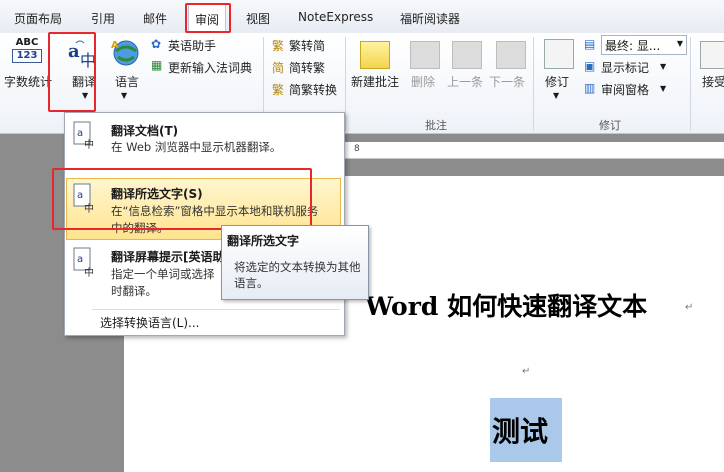  I want to click on show-markup-button: 显示标记, so click(625, 67).